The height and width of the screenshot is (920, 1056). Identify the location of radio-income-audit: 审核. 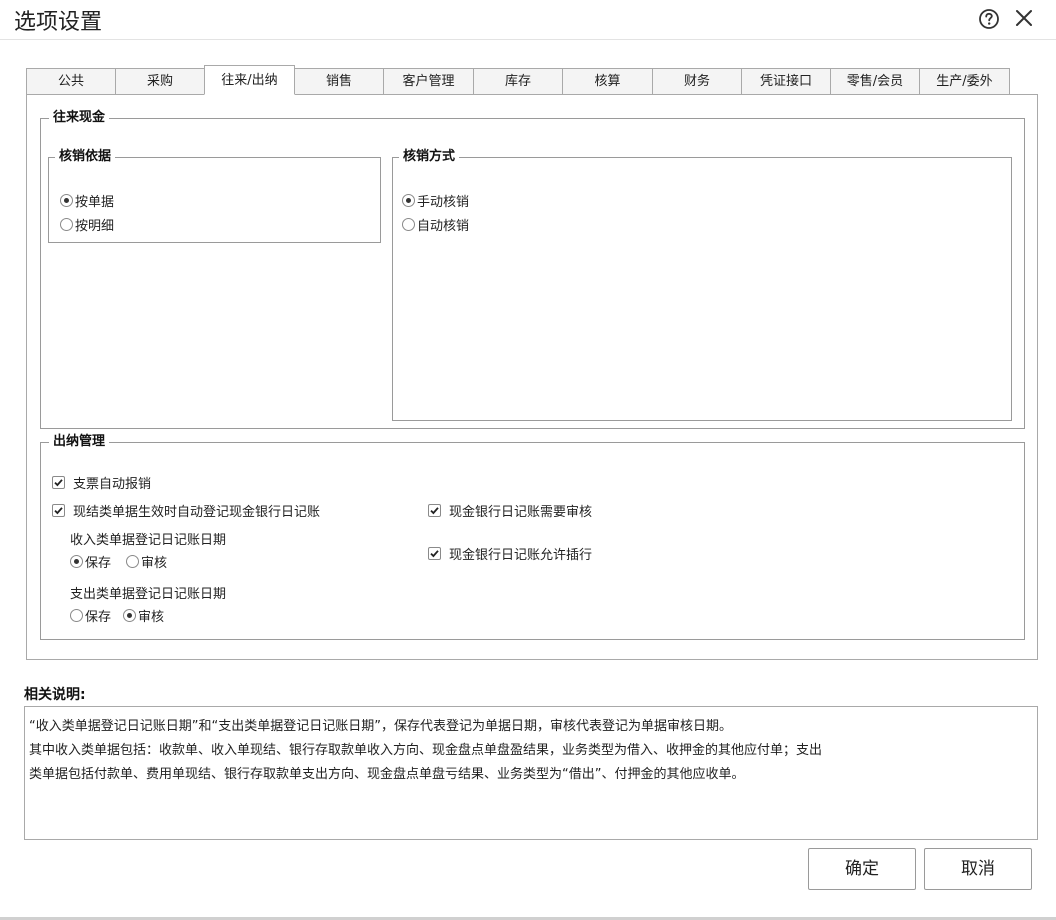
(147, 561).